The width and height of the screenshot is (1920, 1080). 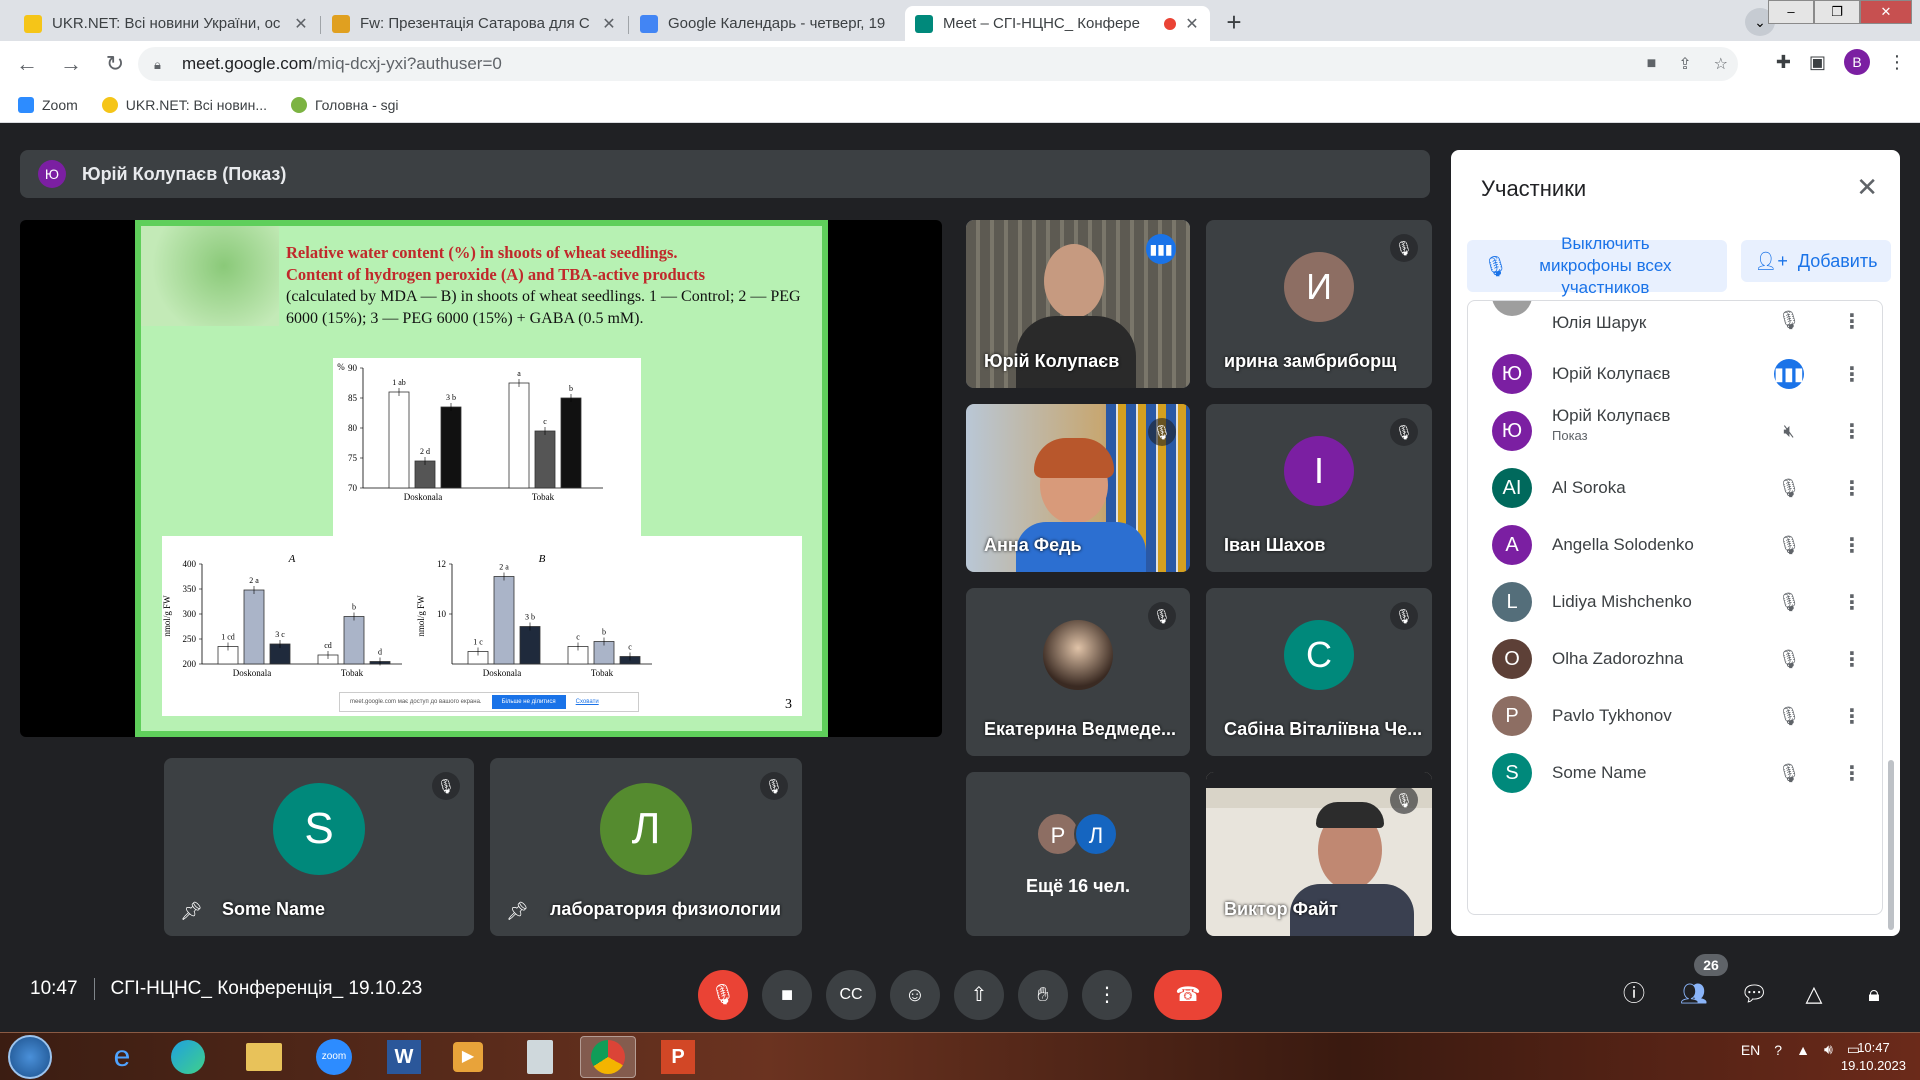 I want to click on word-icon: W, so click(x=404, y=1057).